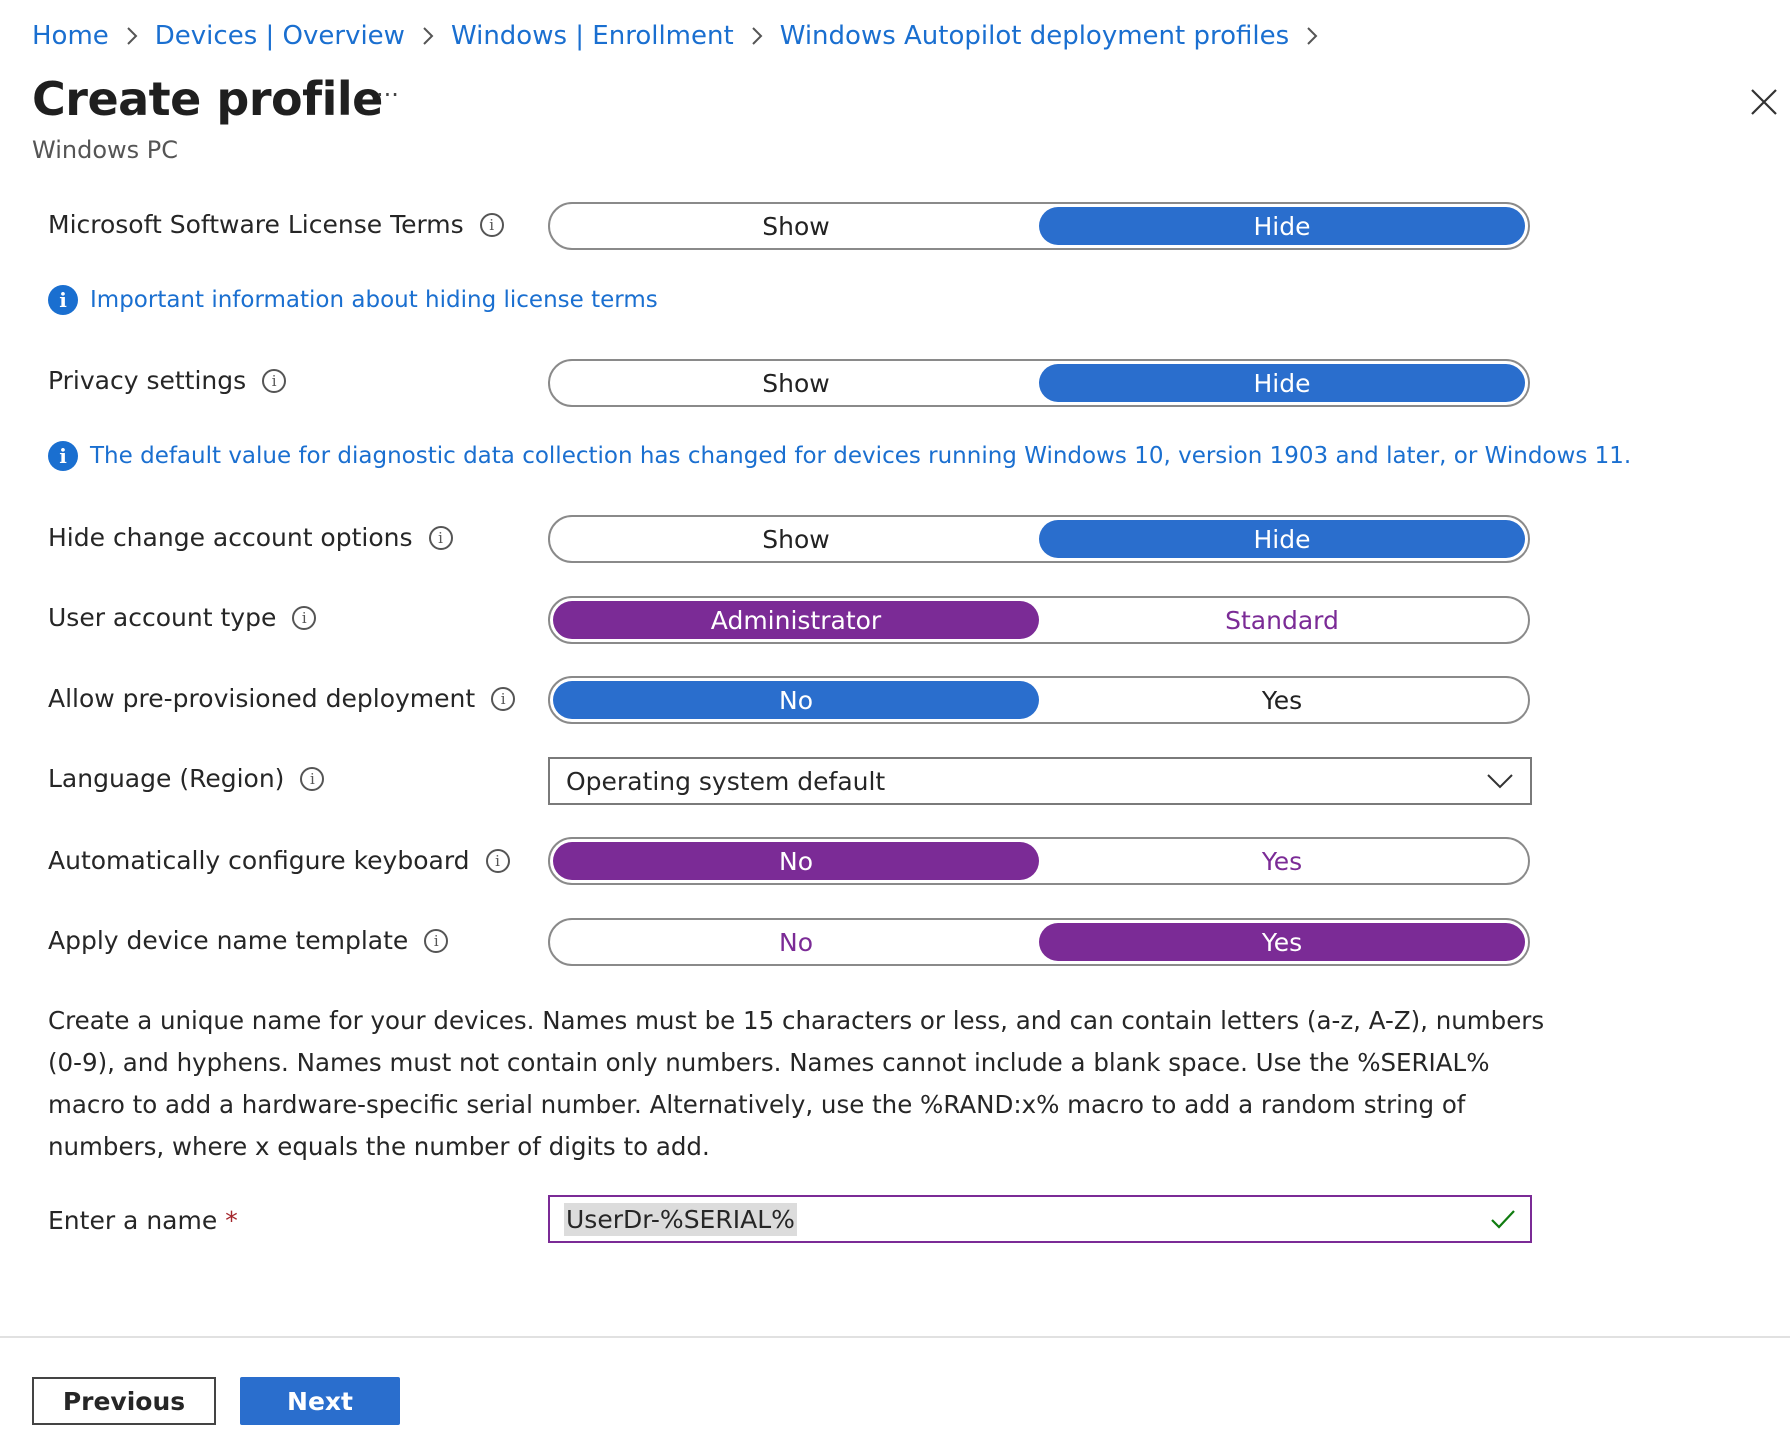  Describe the element at coordinates (680, 1219) in the screenshot. I see `device-name-value: UserDr-%SERIAL%` at that location.